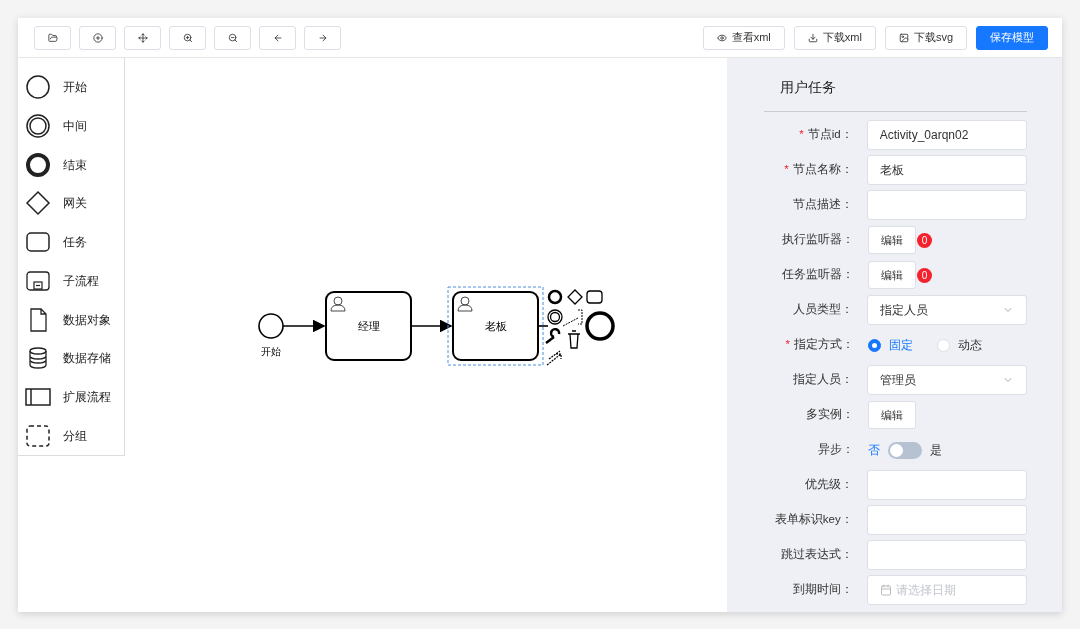  Describe the element at coordinates (38, 435) in the screenshot. I see `dashed-rect-icon` at that location.